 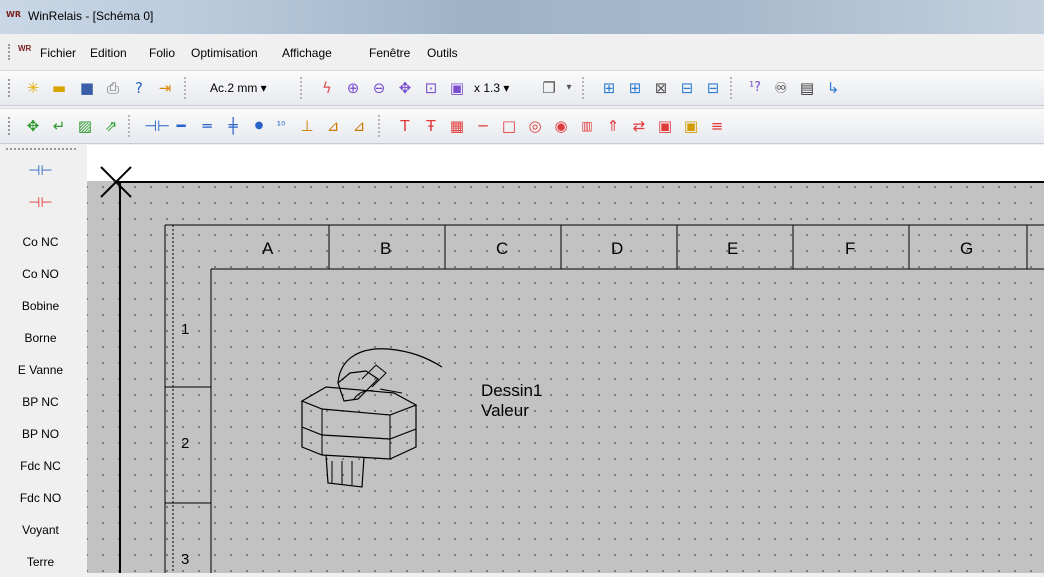 I want to click on find-binoculars-icon: ♾, so click(x=781, y=88).